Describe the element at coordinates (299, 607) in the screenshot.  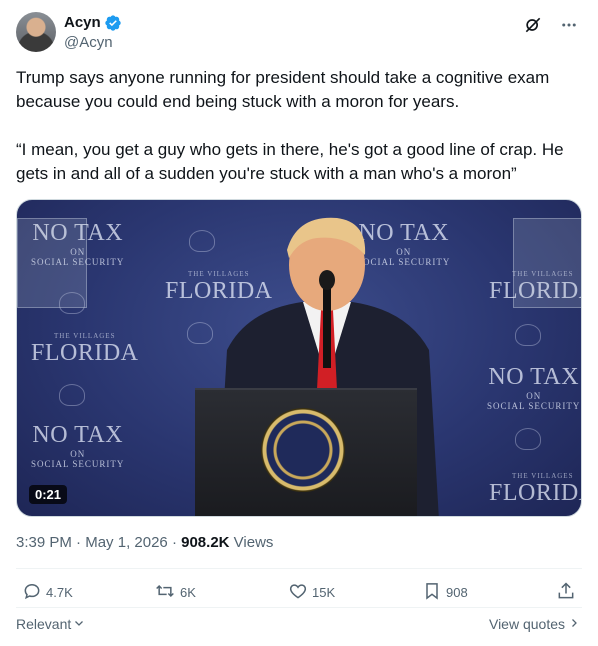
I see `divider-bottom` at that location.